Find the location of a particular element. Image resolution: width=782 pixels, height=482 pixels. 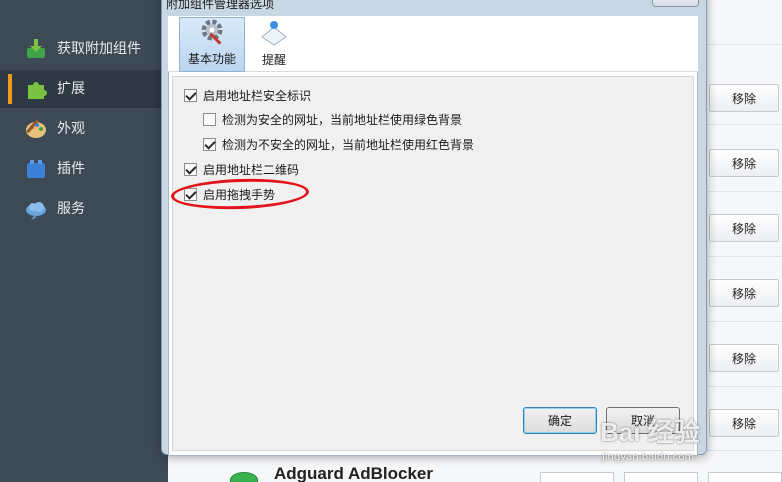

option-unsafe-url-red: 检测为不安全的网址，当前地址栏使用红色背景 is located at coordinates (338, 144).